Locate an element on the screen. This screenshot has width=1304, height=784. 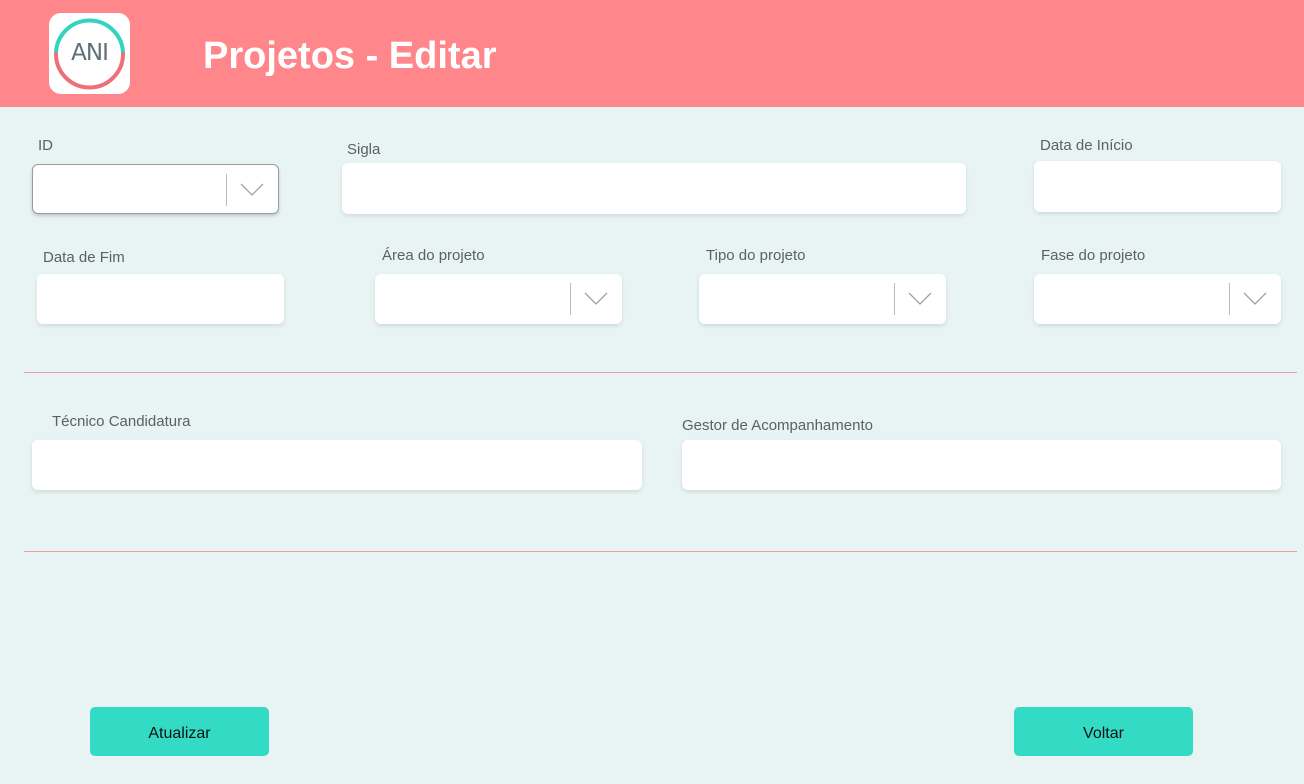
page-title: Projetos - Editar is located at coordinates (350, 56).